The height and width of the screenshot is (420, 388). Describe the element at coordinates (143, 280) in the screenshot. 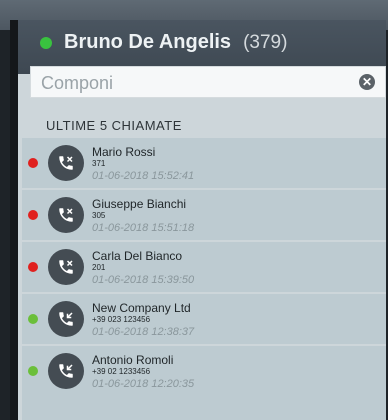

I see `call-time: 01-06-2018 15:39:50` at that location.